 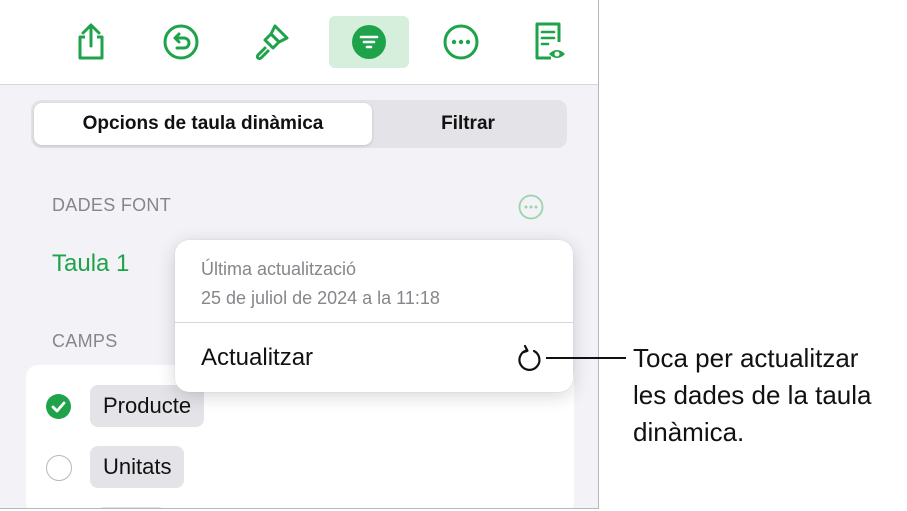 What do you see at coordinates (137, 467) in the screenshot?
I see `field-chip: Unitats` at bounding box center [137, 467].